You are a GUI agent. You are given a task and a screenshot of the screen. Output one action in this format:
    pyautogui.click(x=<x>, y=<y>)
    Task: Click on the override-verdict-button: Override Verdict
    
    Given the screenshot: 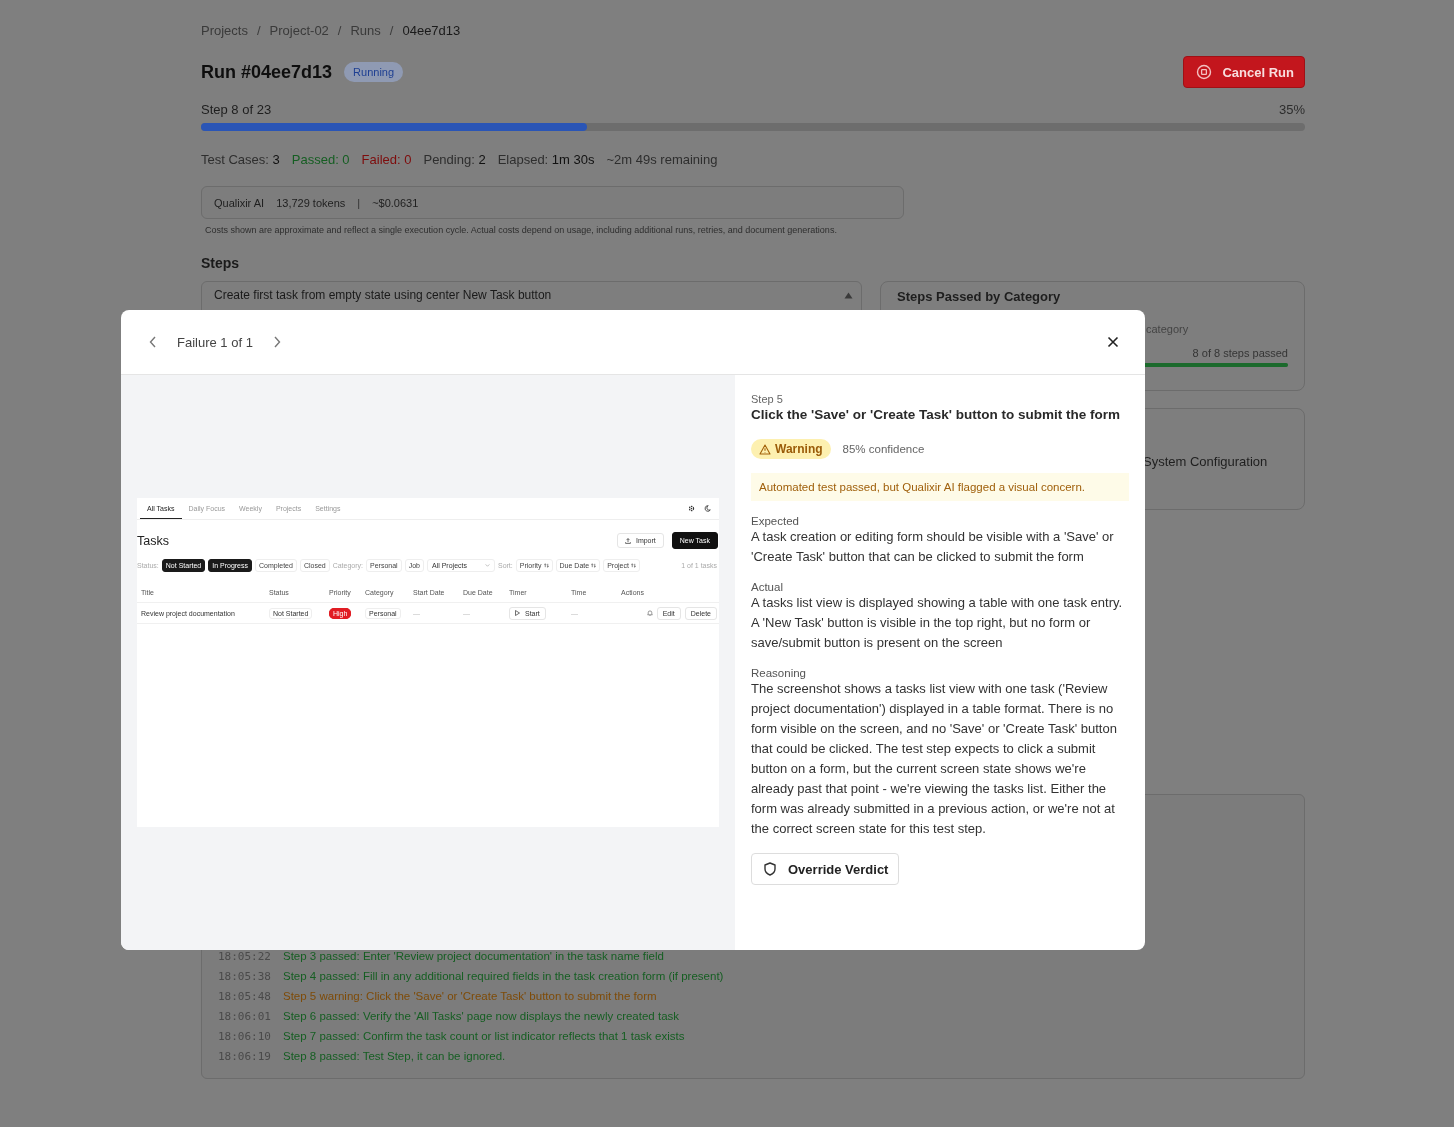 What is the action you would take?
    pyautogui.click(x=825, y=869)
    